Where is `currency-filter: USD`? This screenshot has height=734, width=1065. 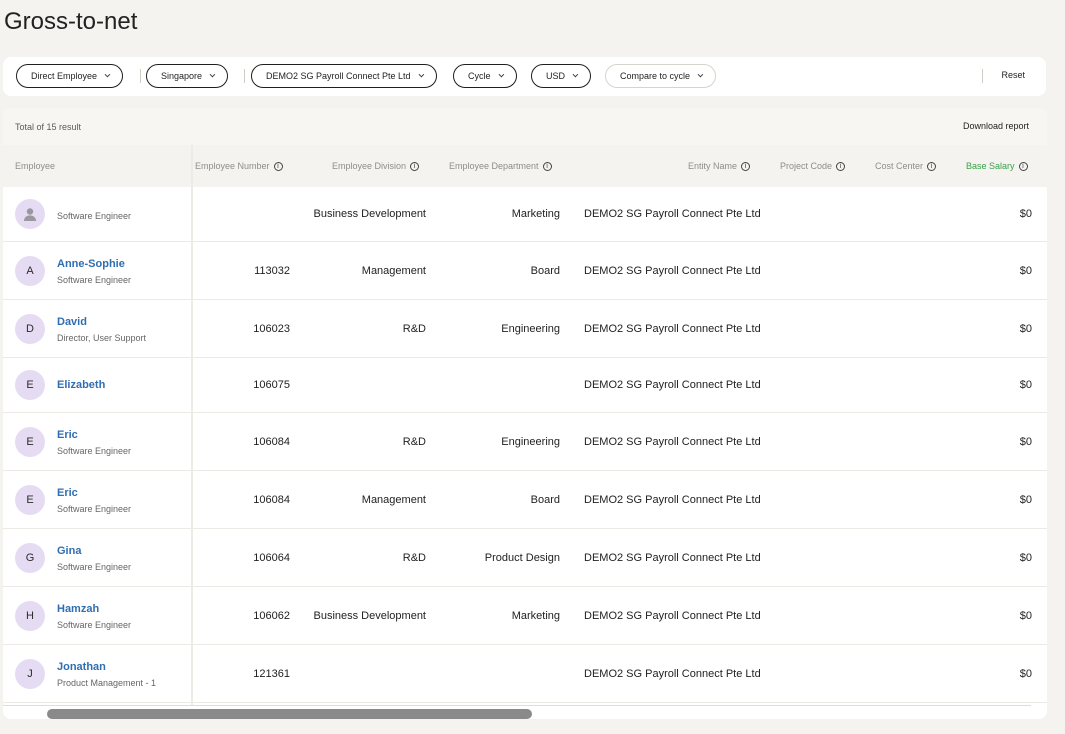 currency-filter: USD is located at coordinates (561, 76).